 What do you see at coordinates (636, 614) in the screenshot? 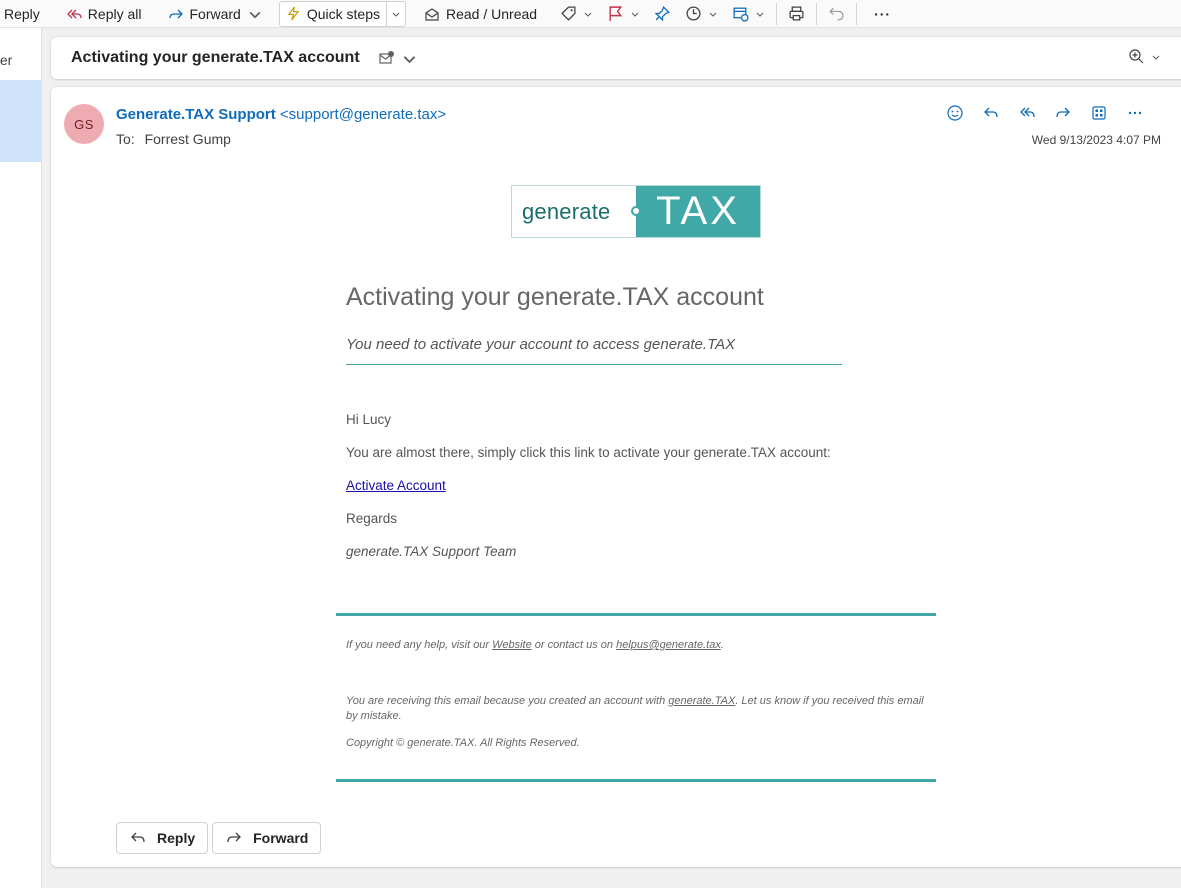
I see `footer-top-divider` at bounding box center [636, 614].